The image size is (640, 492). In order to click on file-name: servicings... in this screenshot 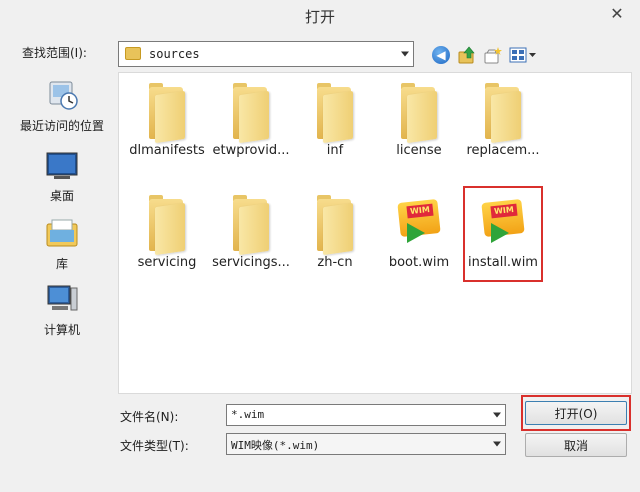, I will do `click(251, 262)`.